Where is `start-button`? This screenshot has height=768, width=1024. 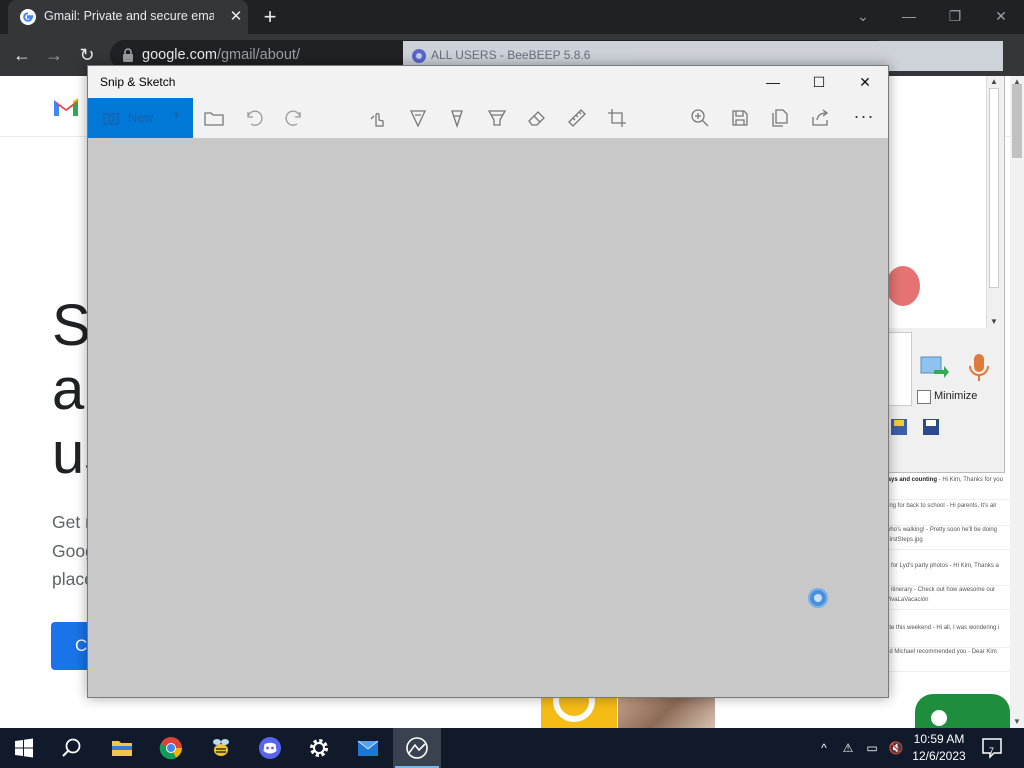 start-button is located at coordinates (24, 748).